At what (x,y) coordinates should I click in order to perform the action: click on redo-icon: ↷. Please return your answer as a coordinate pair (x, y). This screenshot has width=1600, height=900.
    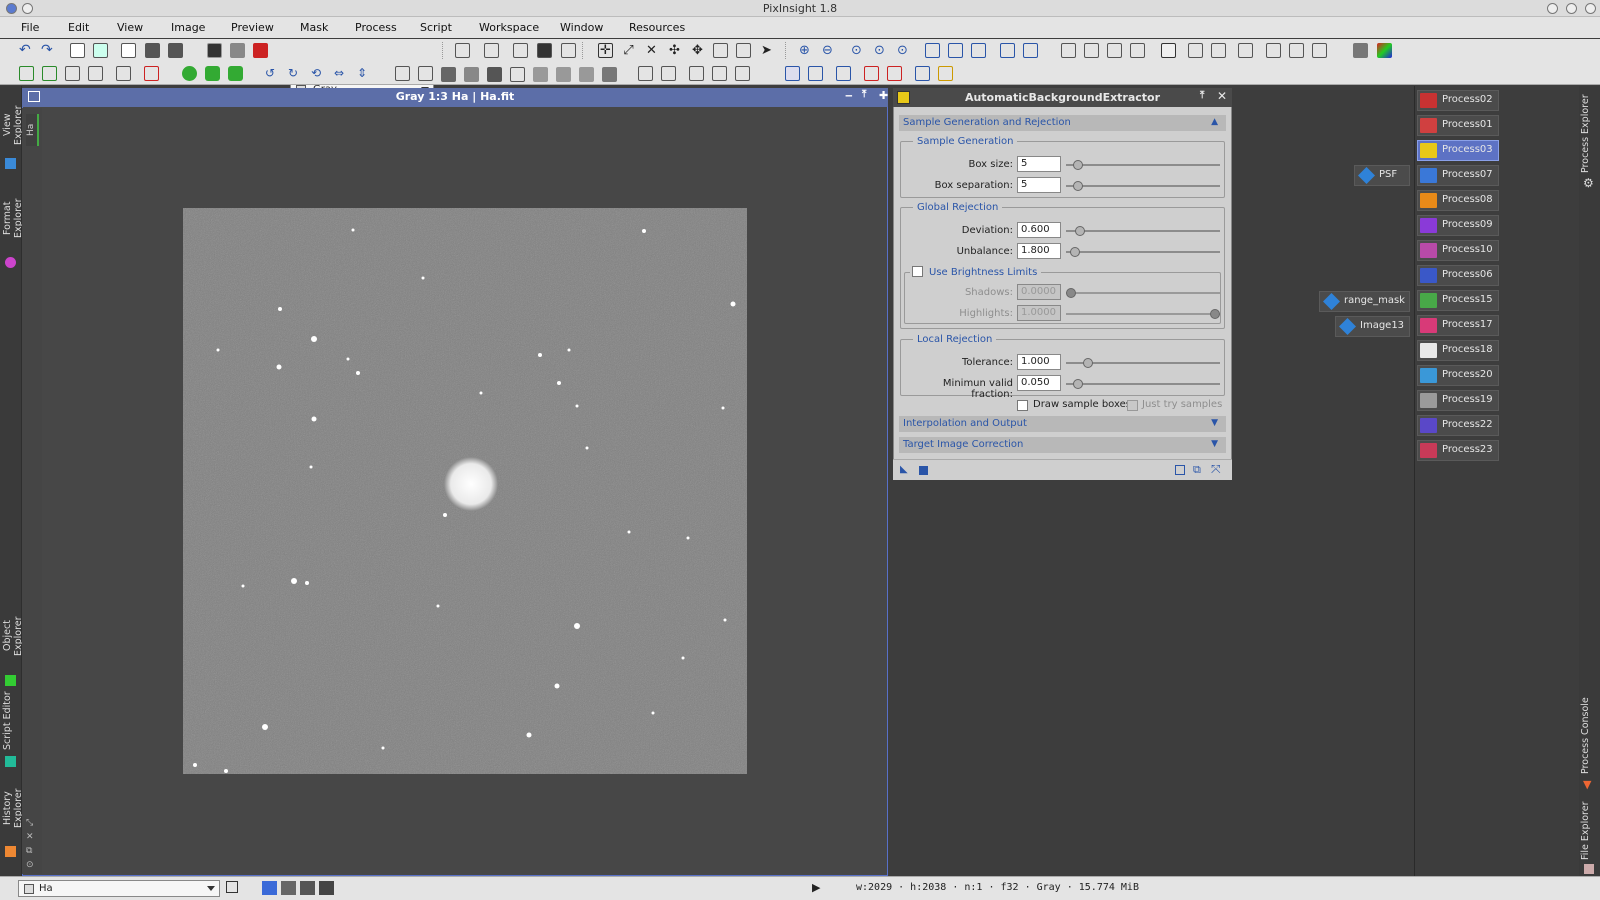
    Looking at the image, I should click on (48, 50).